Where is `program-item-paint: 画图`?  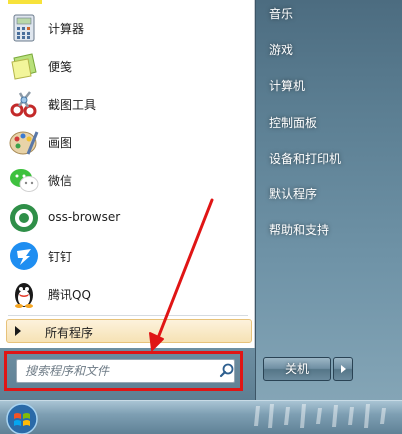
program-item-paint: 画图 is located at coordinates (127, 142).